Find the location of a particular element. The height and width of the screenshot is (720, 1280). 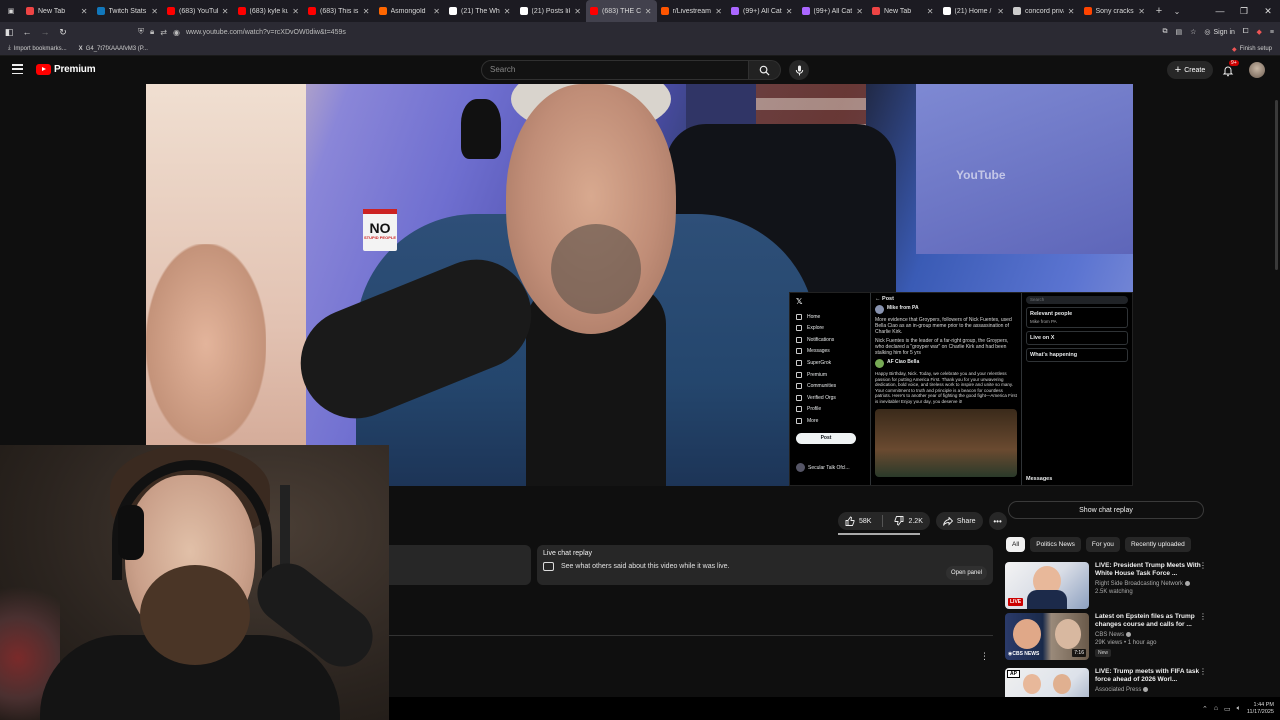

extension-badge-icon: ◆ is located at coordinates (1259, 32).